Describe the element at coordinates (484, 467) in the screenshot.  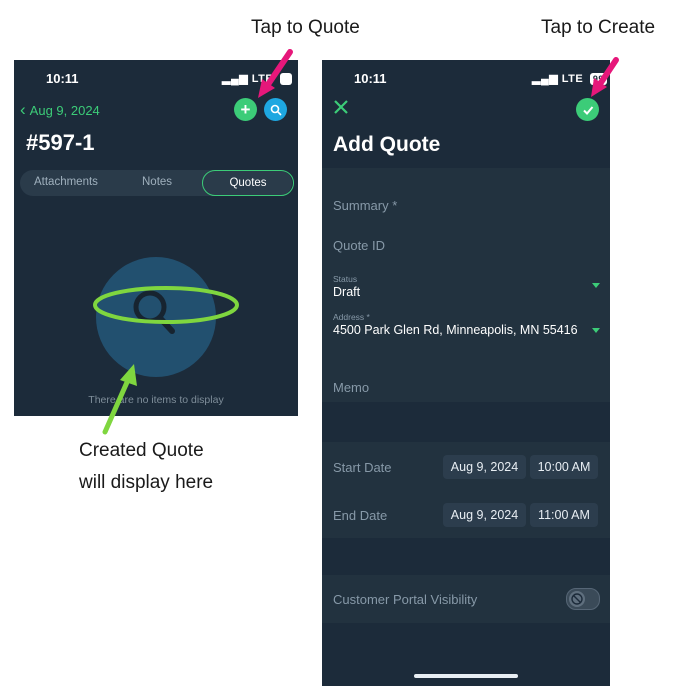
I see `start-date-picker: Aug 9, 2024` at that location.